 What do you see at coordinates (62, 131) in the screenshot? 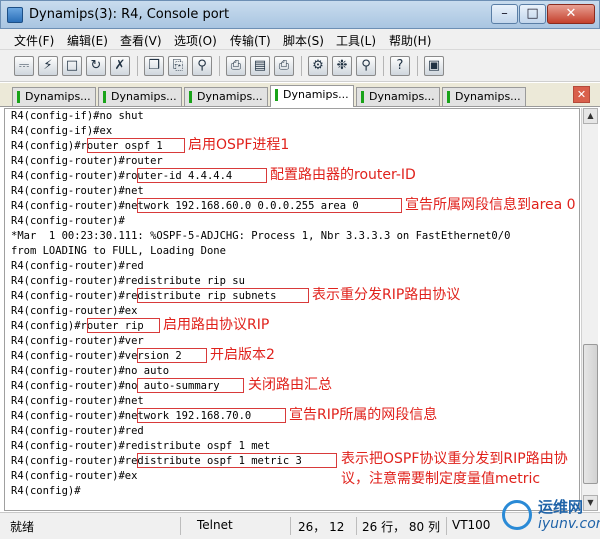
I see `terminal-line: R4(config-if)#ex` at bounding box center [62, 131].